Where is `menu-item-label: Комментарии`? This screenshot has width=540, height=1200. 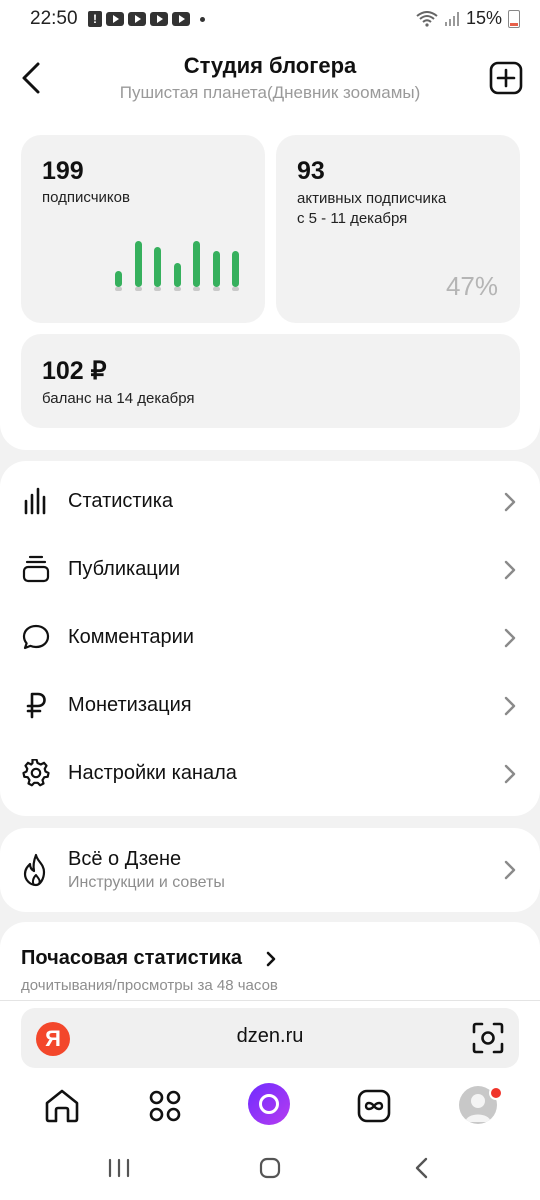
menu-item-label: Комментарии is located at coordinates (131, 637).